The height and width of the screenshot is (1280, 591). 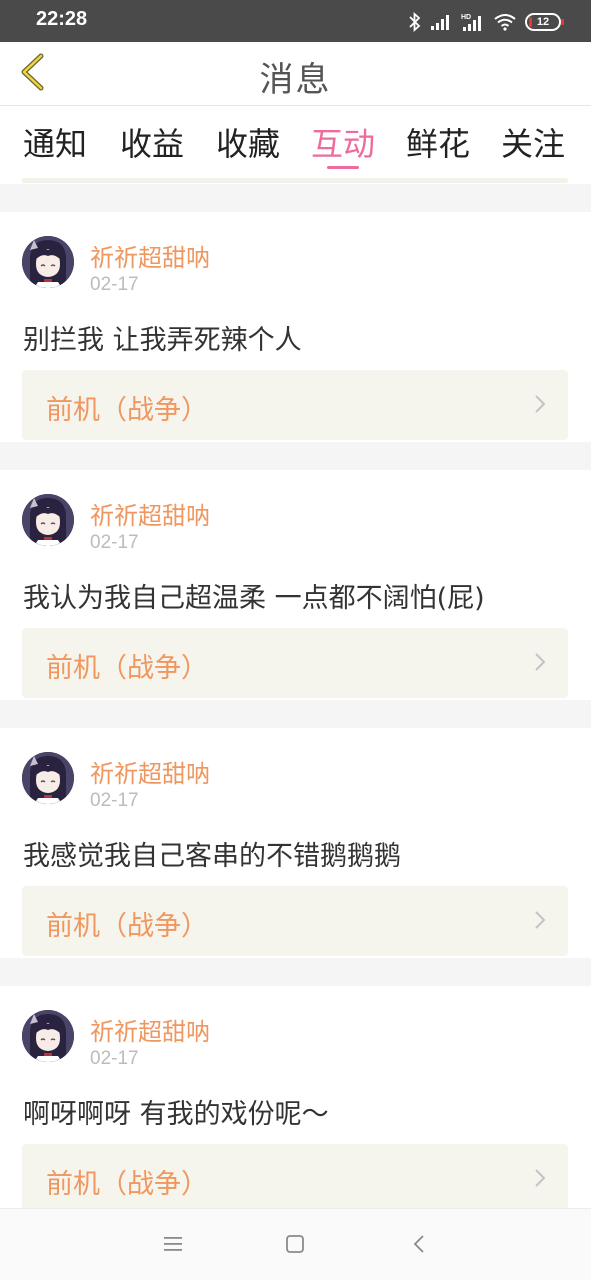 What do you see at coordinates (176, 1114) in the screenshot?
I see `message-text: 啊呀啊呀 有我的戏份呢～` at bounding box center [176, 1114].